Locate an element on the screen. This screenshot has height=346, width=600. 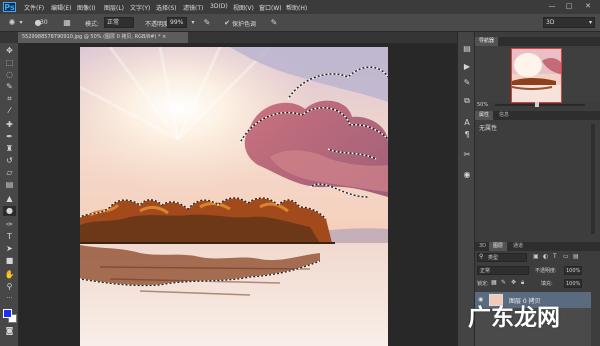
navigator-thumbnail is located at coordinates (536, 75).